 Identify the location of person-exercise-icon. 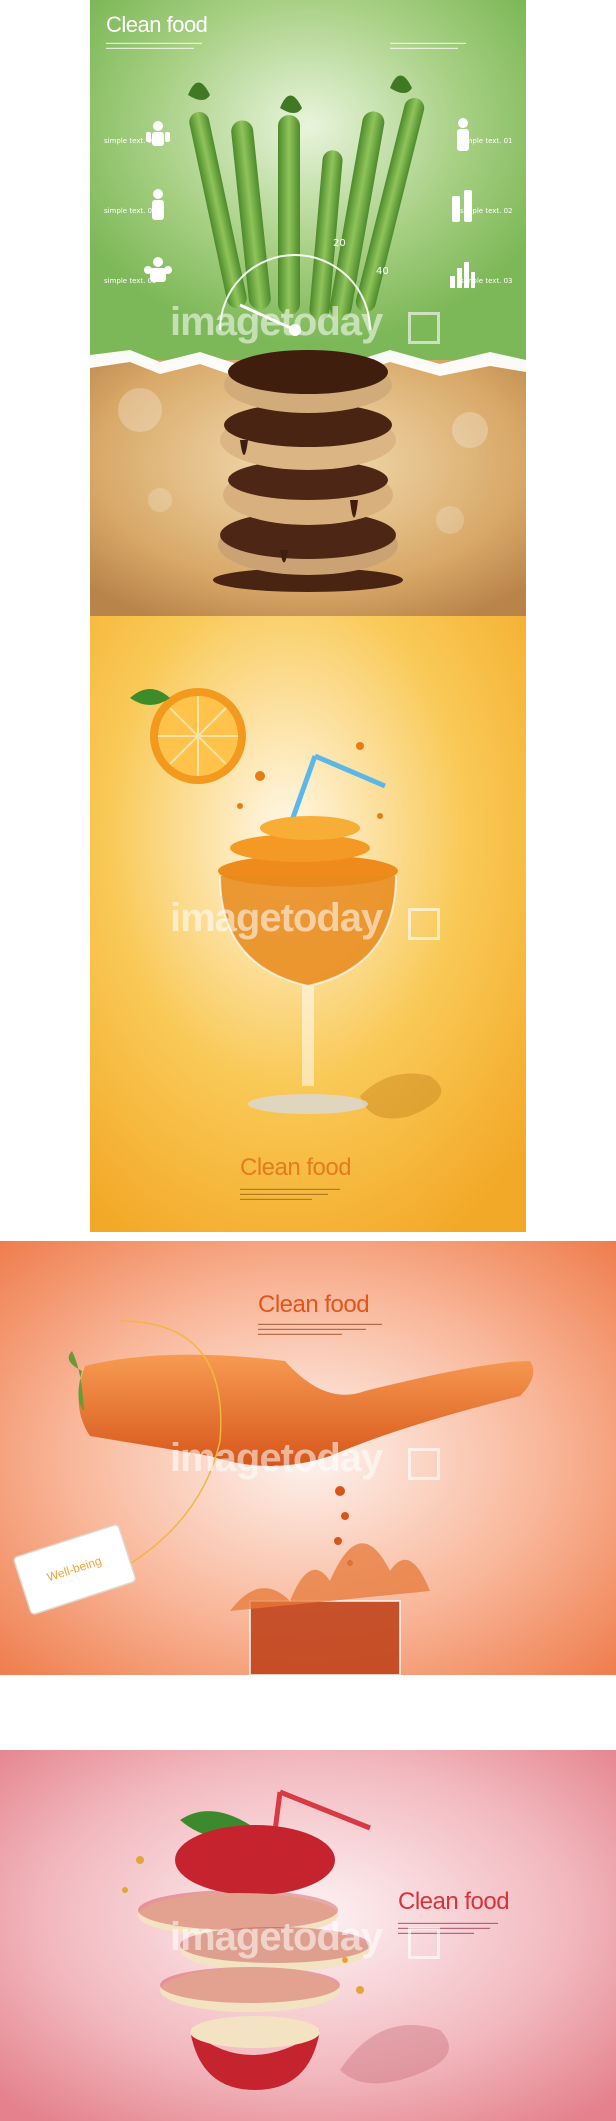
(463, 134).